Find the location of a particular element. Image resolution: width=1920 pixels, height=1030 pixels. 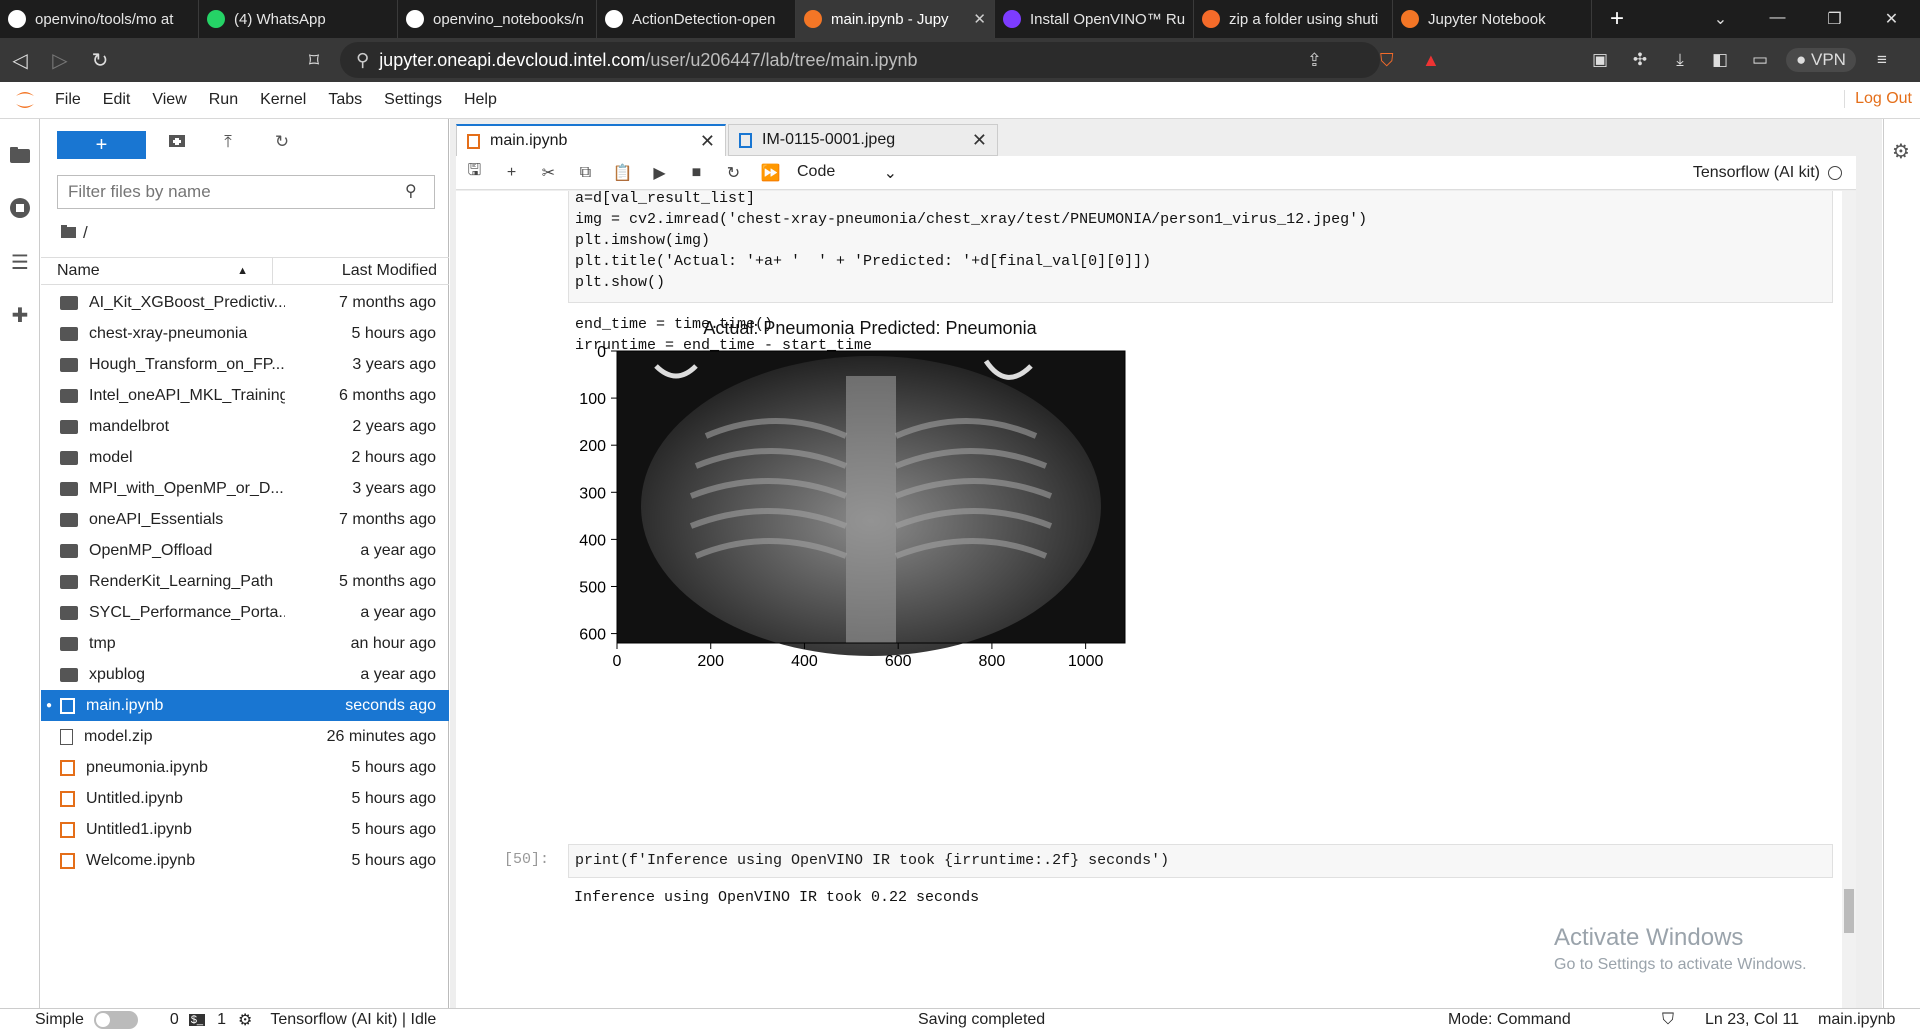

new-tab-button: + is located at coordinates (1617, 19).